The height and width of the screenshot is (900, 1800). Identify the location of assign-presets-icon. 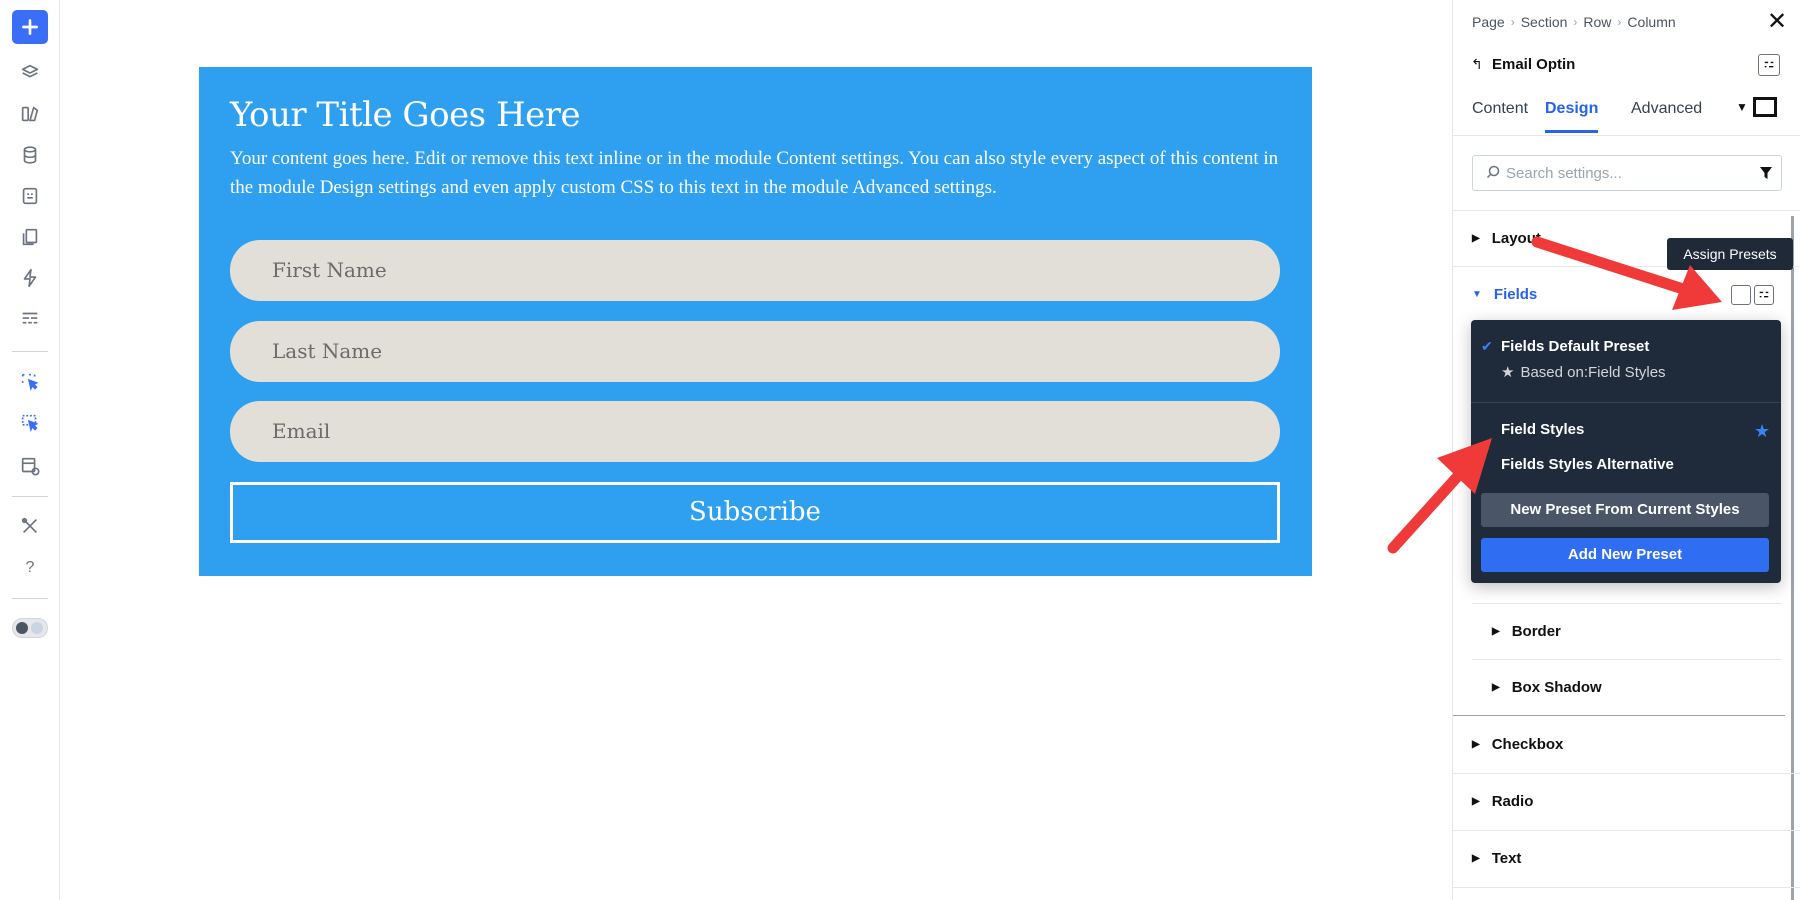
(1764, 295).